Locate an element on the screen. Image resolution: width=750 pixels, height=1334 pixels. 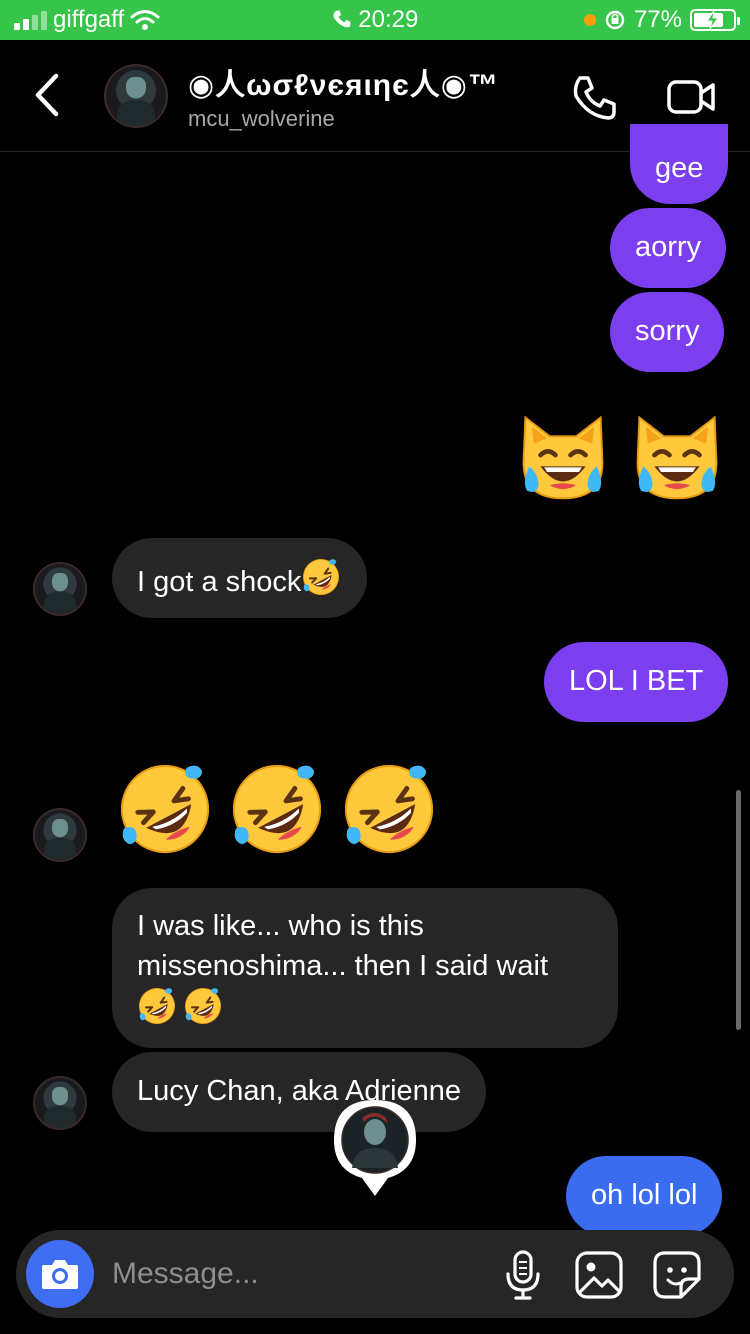
incoming-message: I got a shock is located at coordinates (240, 578).